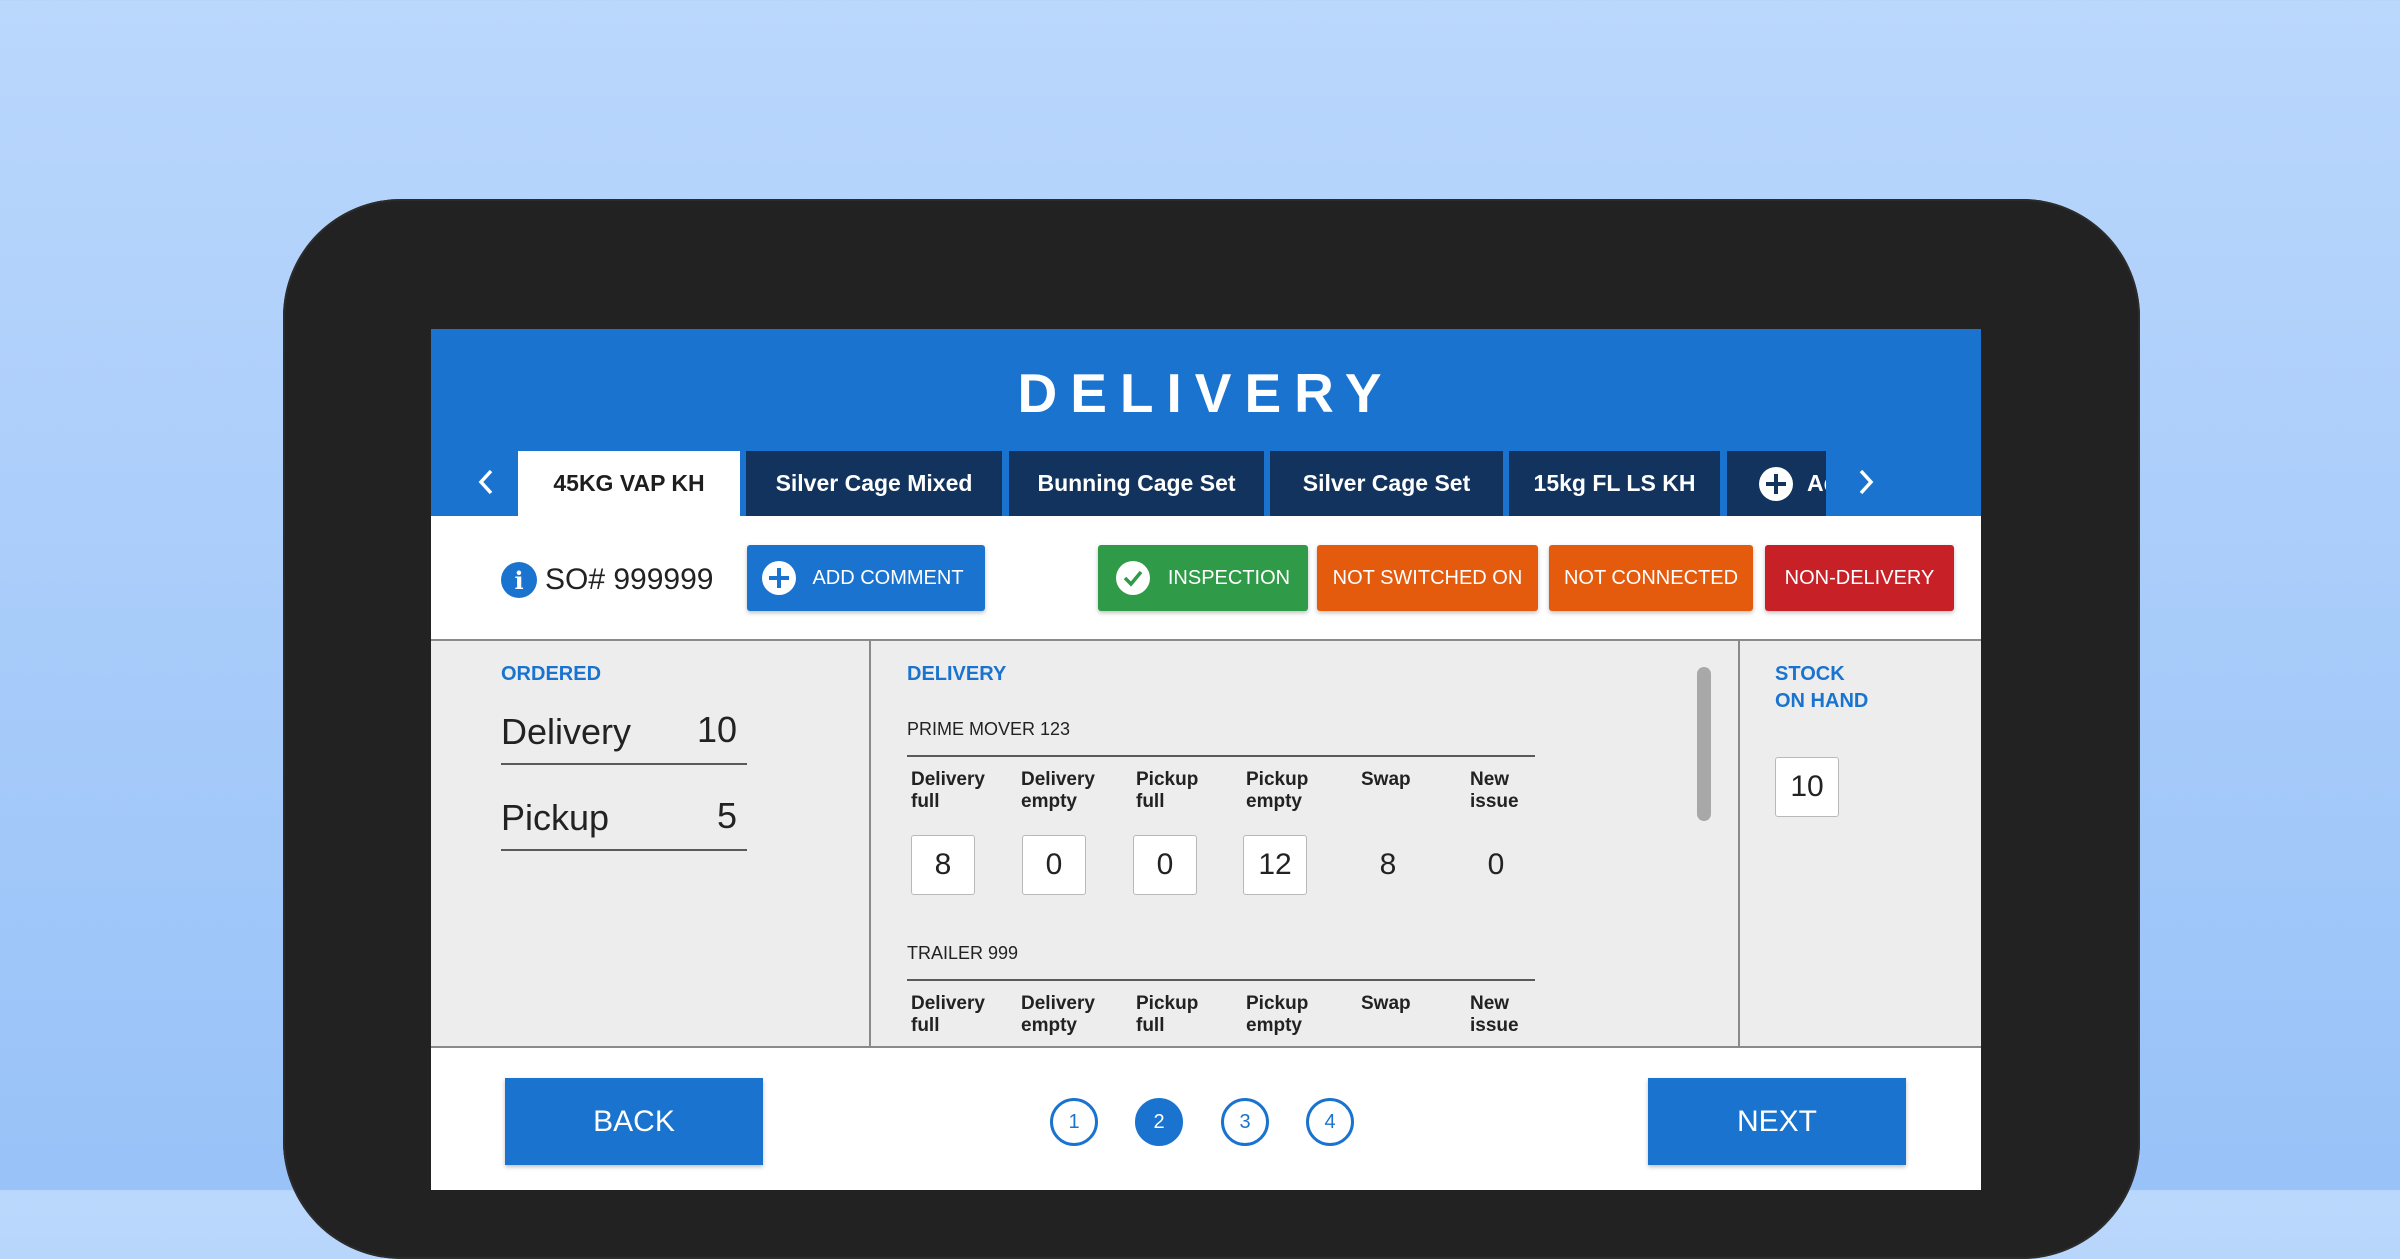 This screenshot has height=1259, width=2400. What do you see at coordinates (1165, 865) in the screenshot?
I see `pickup-full-input: 0` at bounding box center [1165, 865].